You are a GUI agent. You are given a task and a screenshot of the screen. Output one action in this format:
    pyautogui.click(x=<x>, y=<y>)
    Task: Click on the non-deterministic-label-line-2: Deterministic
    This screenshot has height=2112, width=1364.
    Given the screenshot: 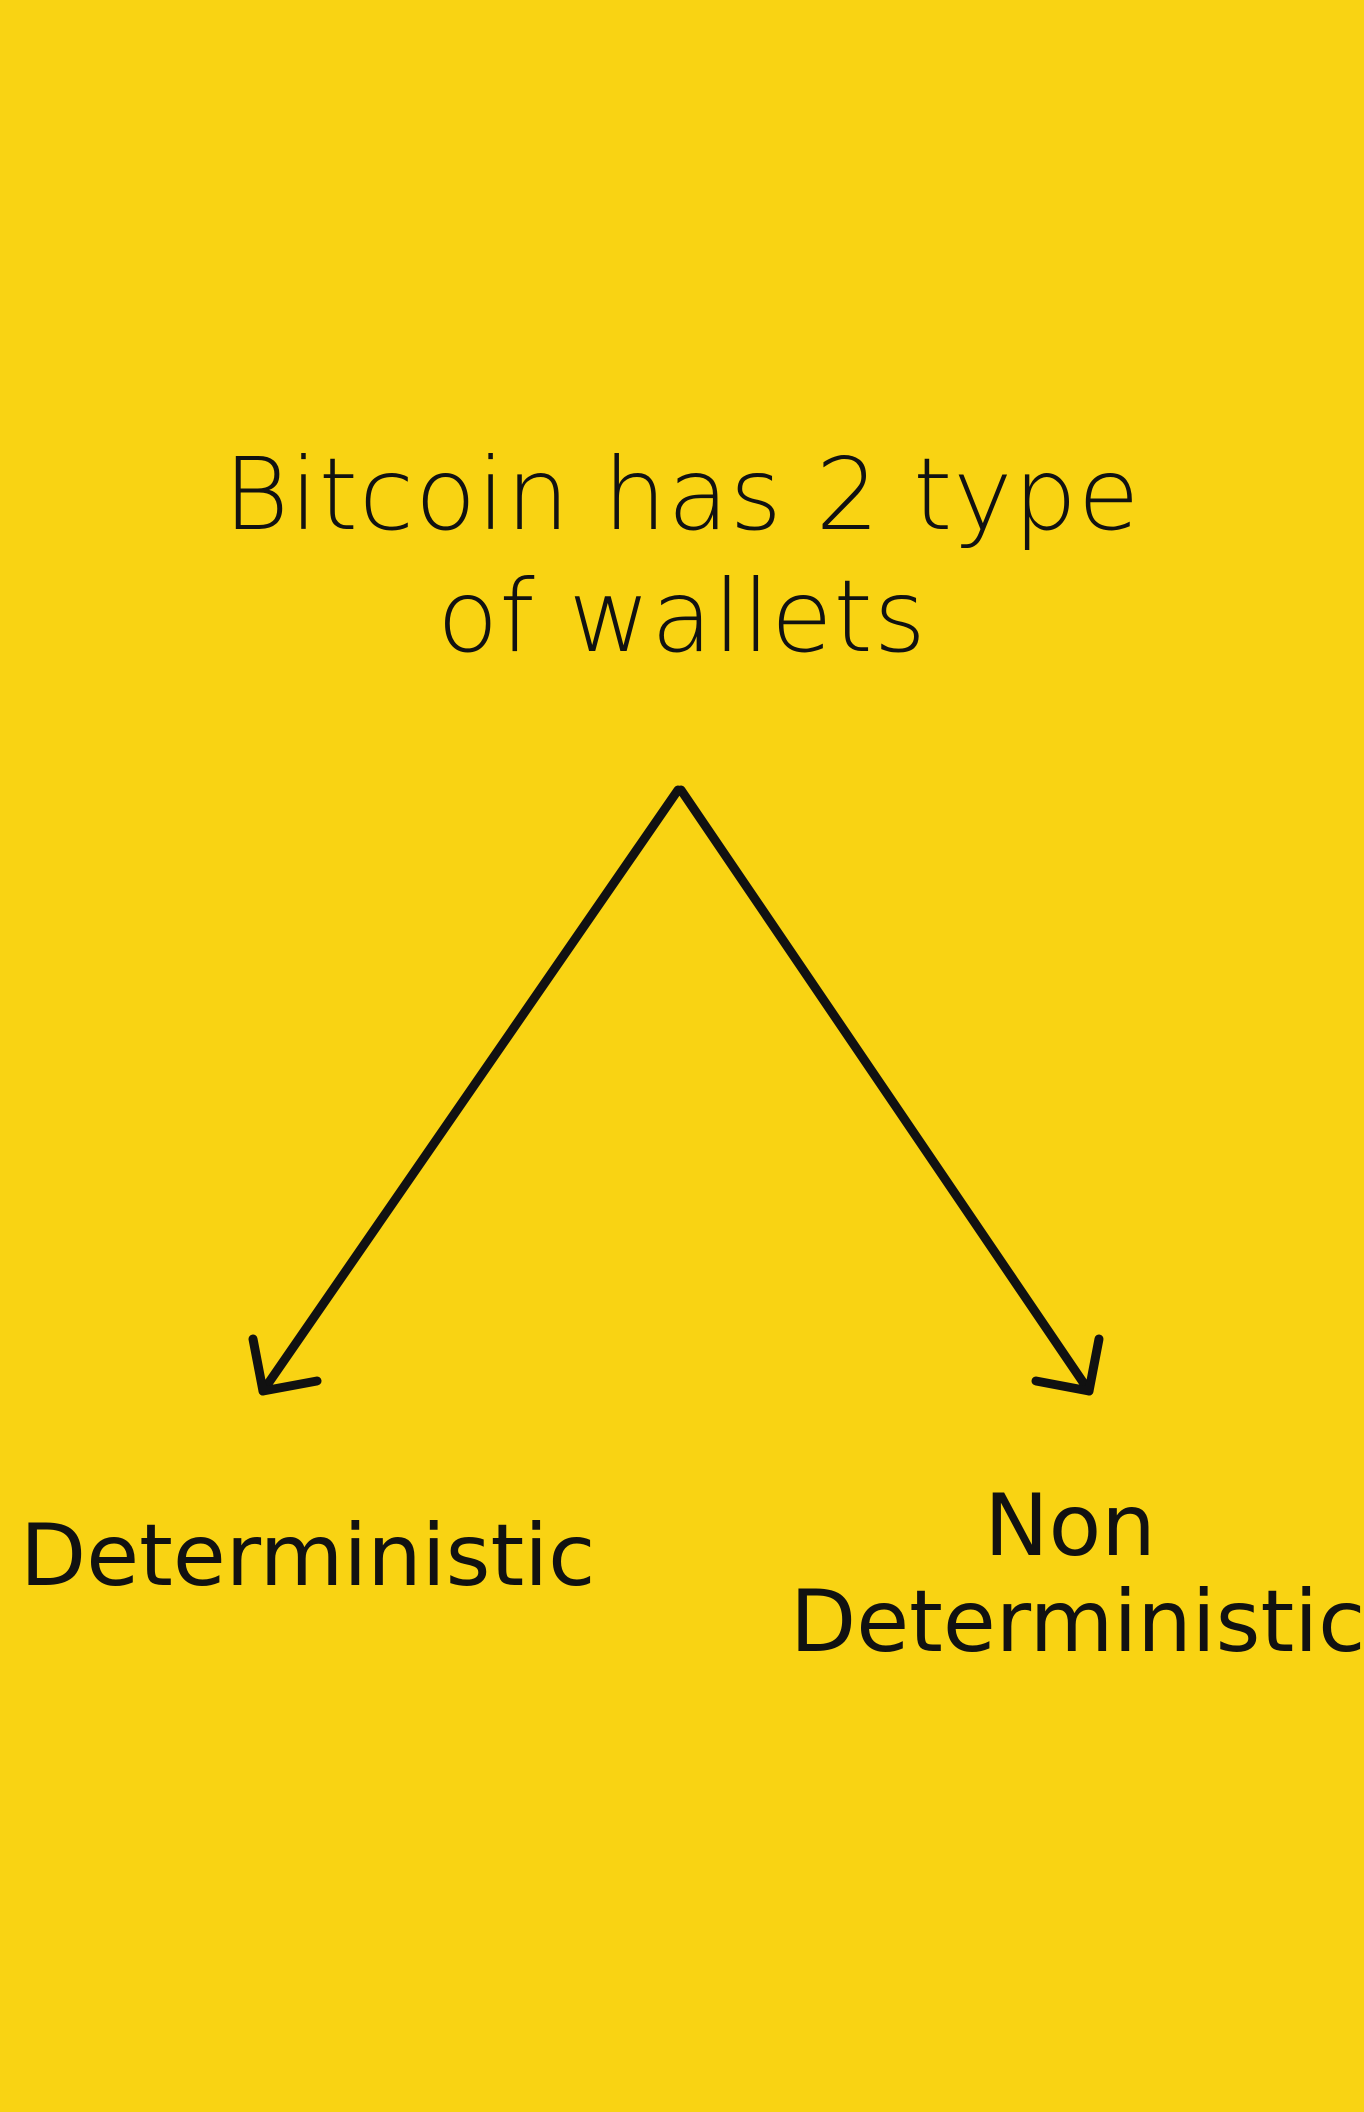 What is the action you would take?
    pyautogui.click(x=1077, y=1622)
    